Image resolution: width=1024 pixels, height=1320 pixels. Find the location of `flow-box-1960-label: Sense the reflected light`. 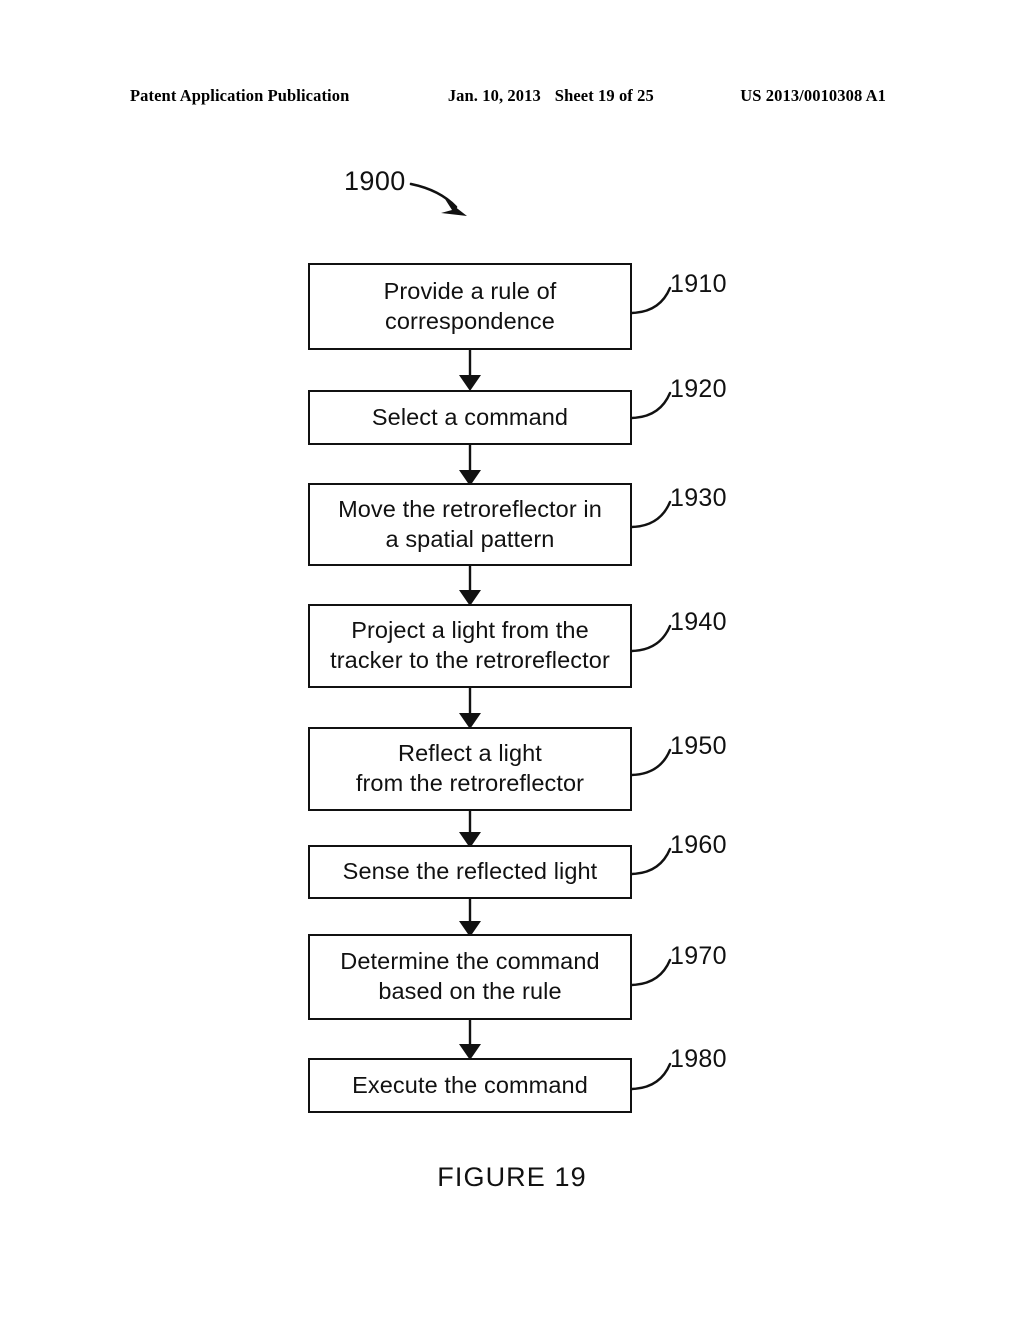

flow-box-1960-label: Sense the reflected light is located at coordinates (470, 871).